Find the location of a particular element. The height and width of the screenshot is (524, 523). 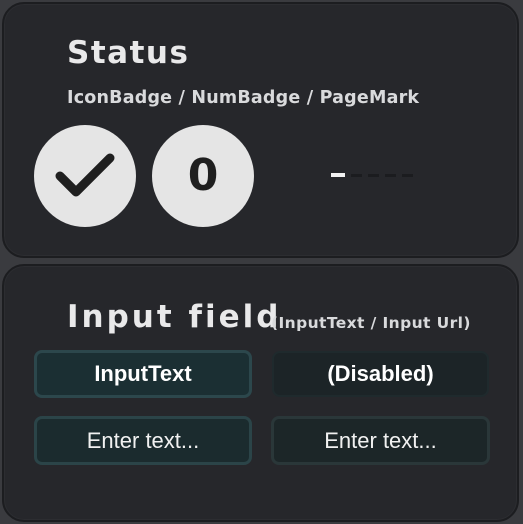

page-mark is located at coordinates (372, 175).